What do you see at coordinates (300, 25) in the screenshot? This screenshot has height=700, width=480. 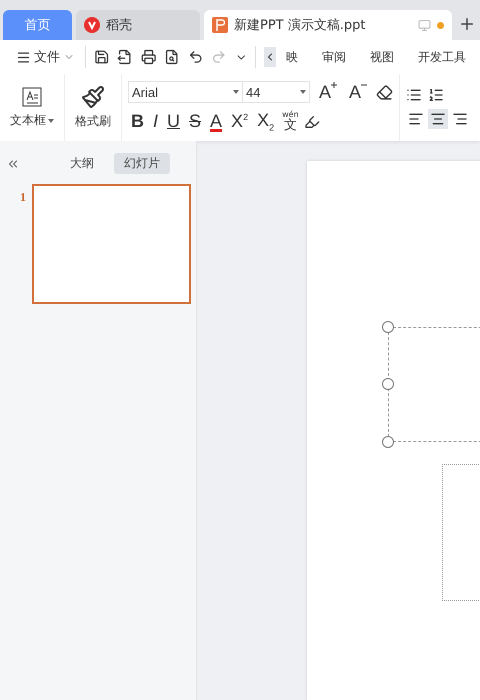 I see `tab-label: 新建PPT 演示文稿.ppt` at bounding box center [300, 25].